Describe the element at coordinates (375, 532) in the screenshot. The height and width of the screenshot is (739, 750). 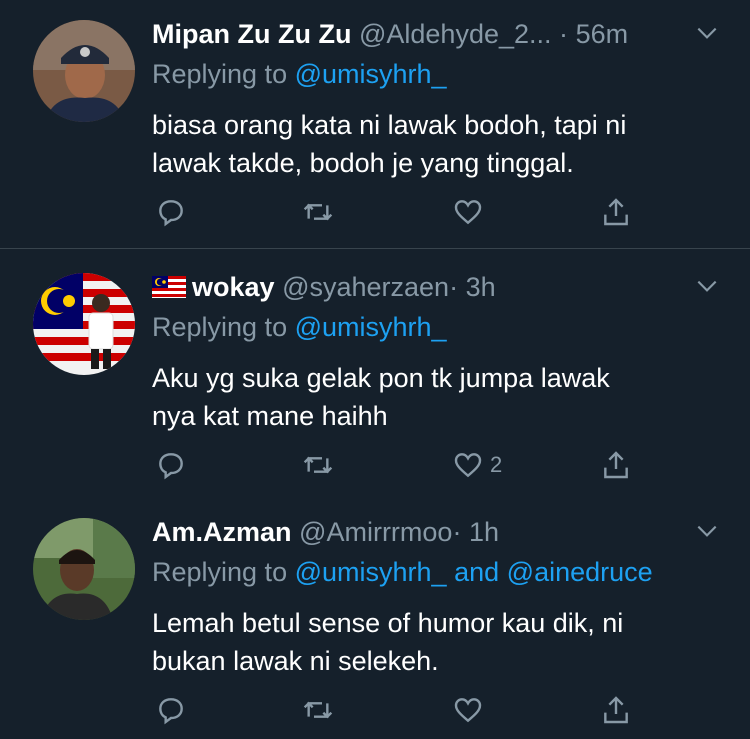
I see `user-handle: @Amirrrmoo` at that location.